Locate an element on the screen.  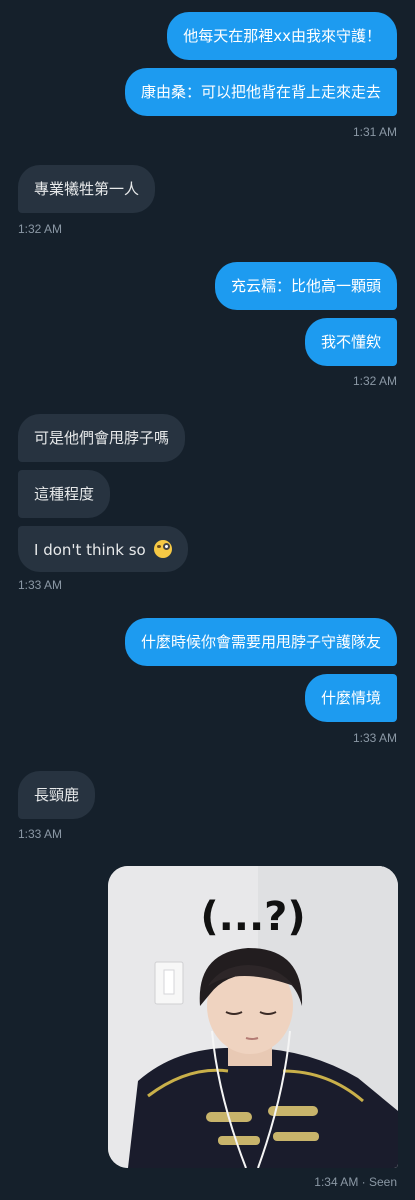
message-bubble-incoming: 長頸鹿 is located at coordinates (57, 795).